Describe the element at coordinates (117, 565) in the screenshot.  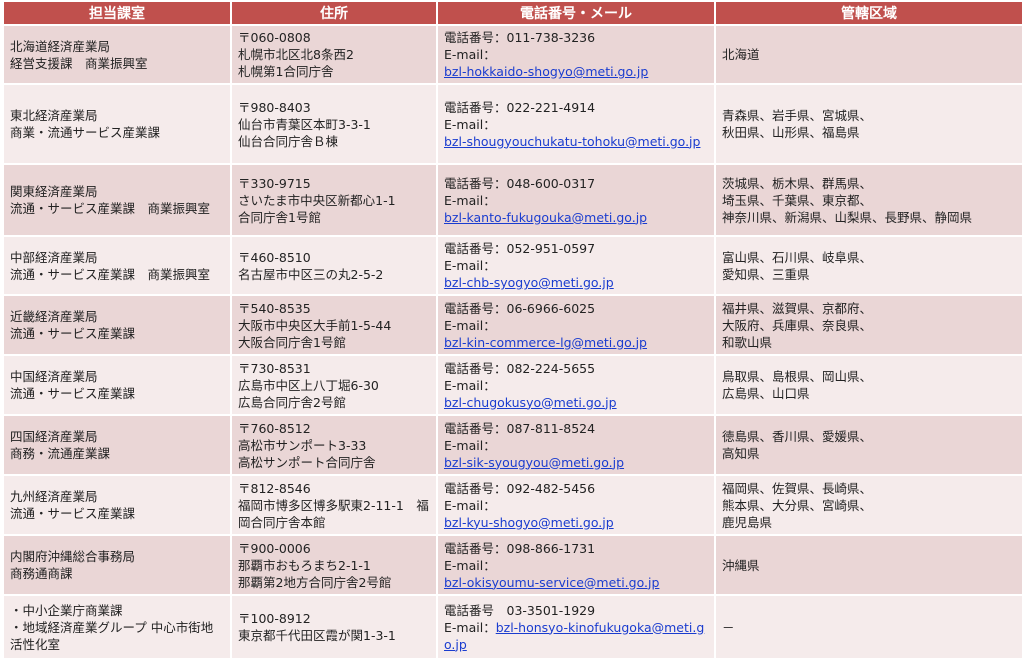
I see `department-cell: 内閣府沖縄総合事務局 商務通商課` at that location.